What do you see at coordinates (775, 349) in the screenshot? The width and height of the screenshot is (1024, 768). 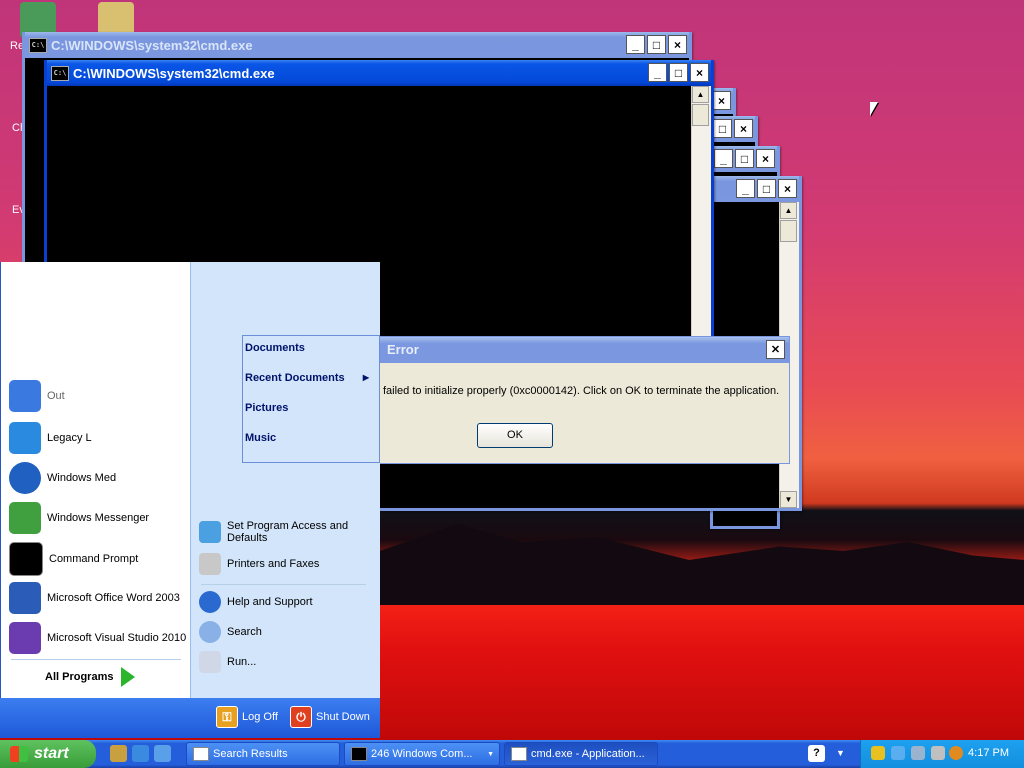 I see `close-icon: ✕` at bounding box center [775, 349].